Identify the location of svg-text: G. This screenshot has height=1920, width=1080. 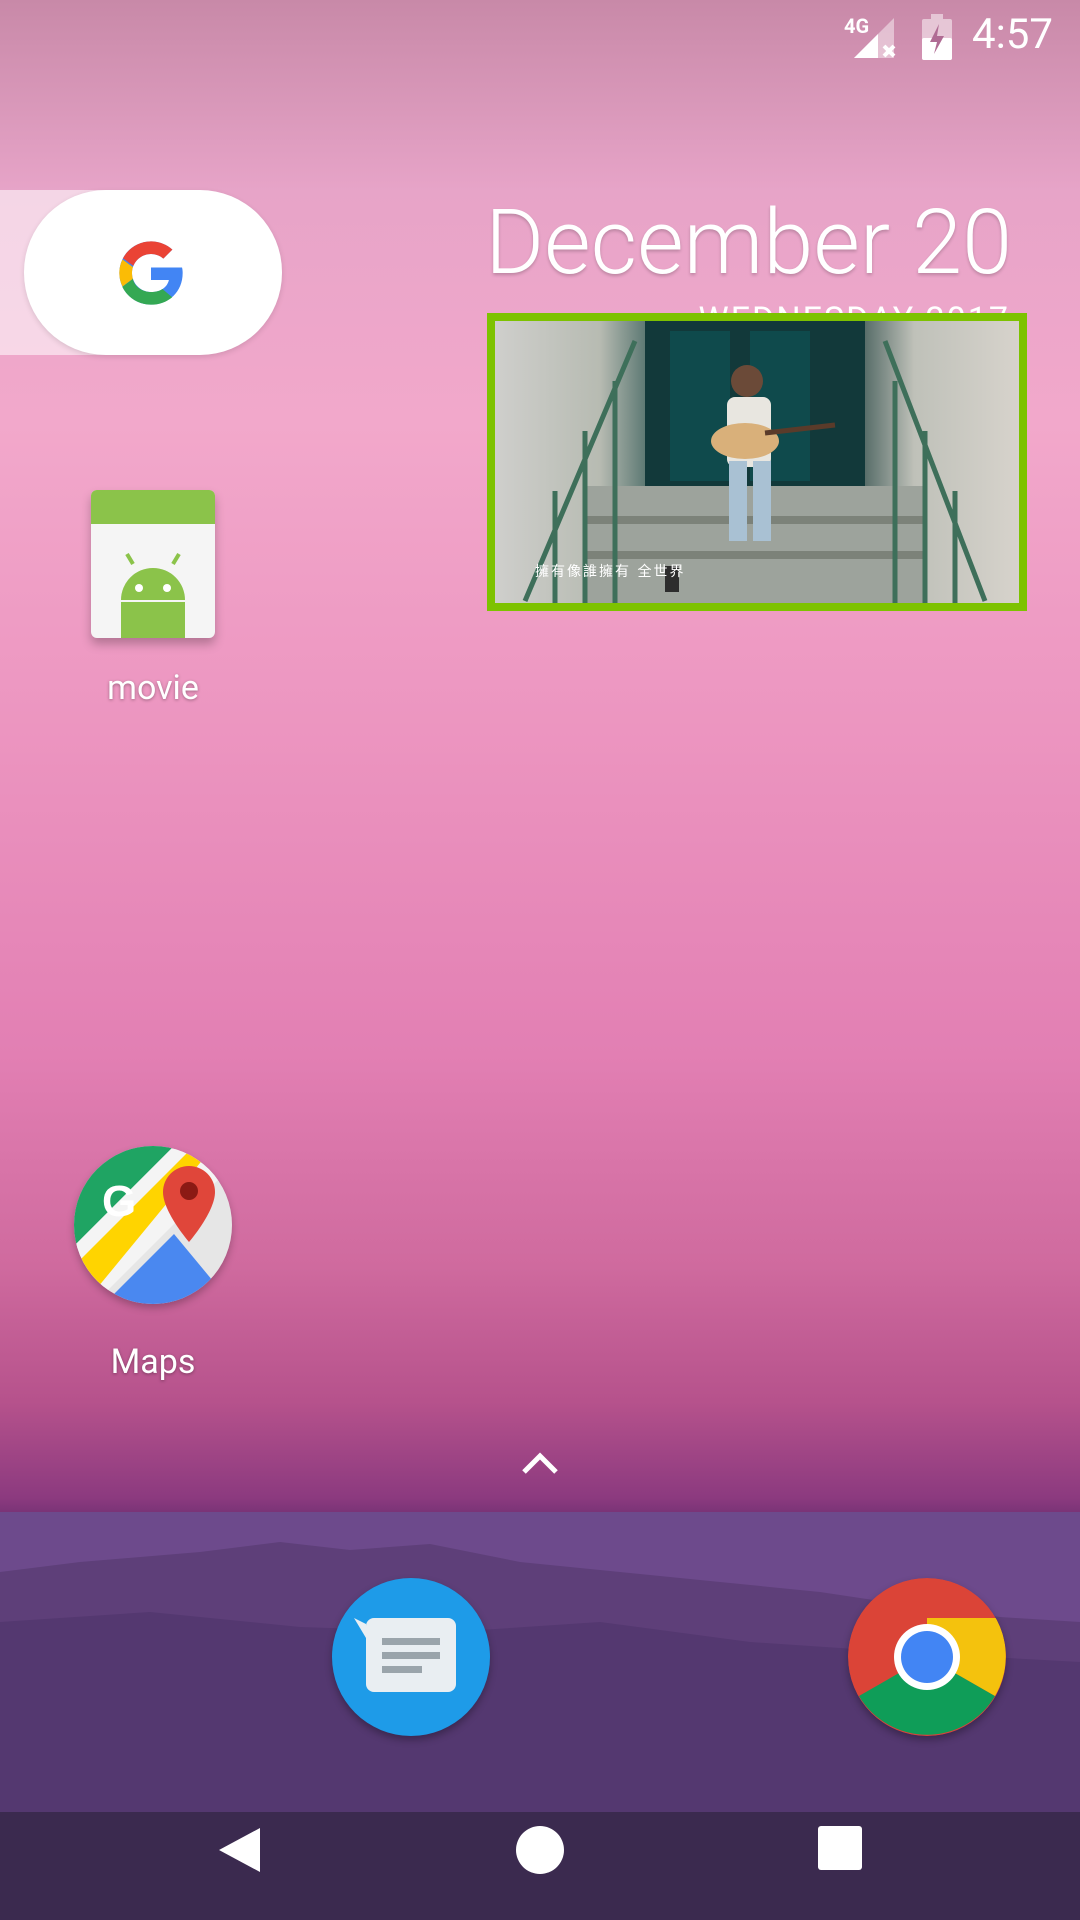
(119, 1201).